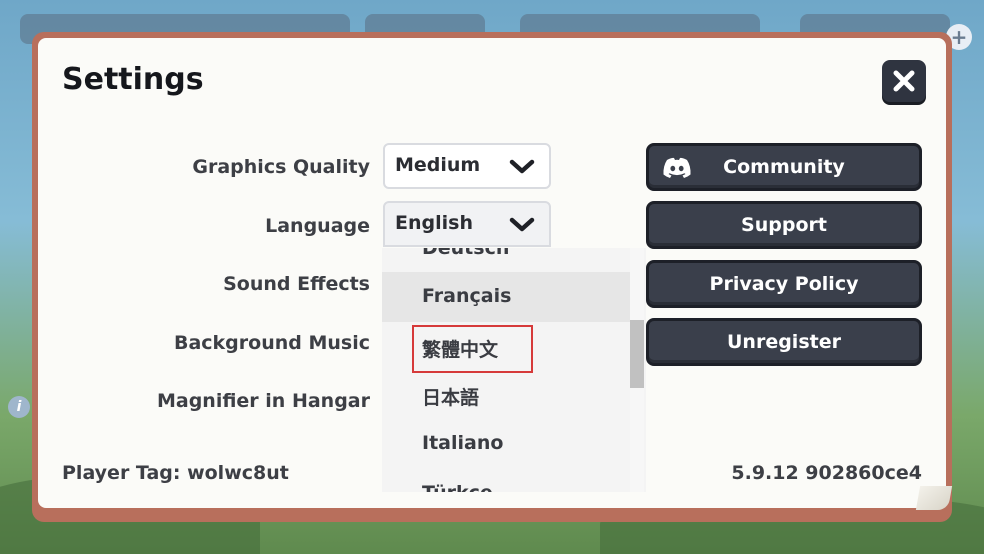 This screenshot has height=554, width=984. Describe the element at coordinates (506, 261) in the screenshot. I see `language-option-deutsch: Deutsch` at that location.